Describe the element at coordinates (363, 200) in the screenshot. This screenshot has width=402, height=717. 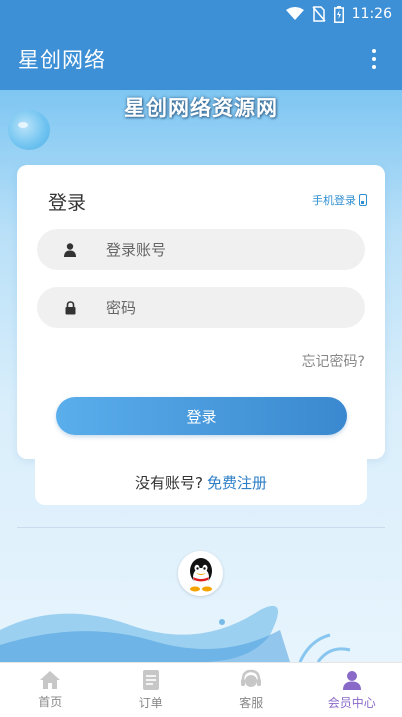
I see `phone-icon` at that location.